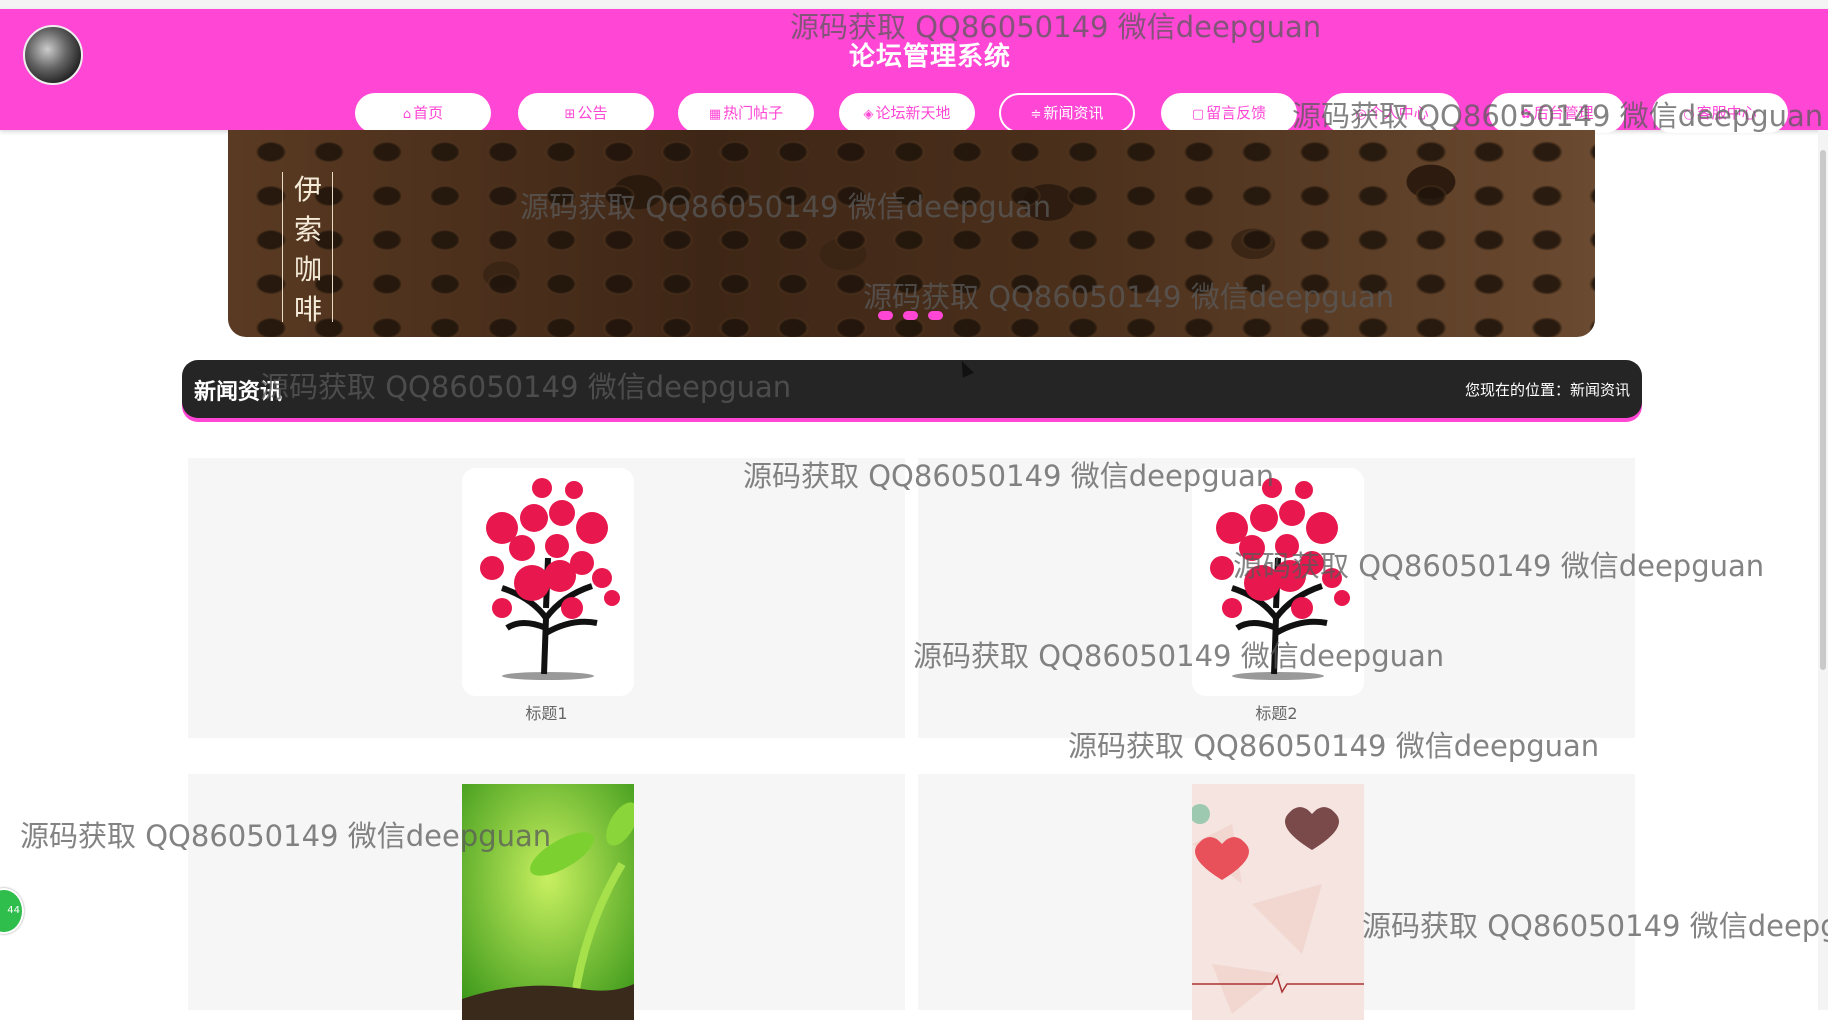 This screenshot has height=1020, width=1828. What do you see at coordinates (1229, 113) in the screenshot?
I see `nav-feedback: ▢ 留言反馈` at bounding box center [1229, 113].